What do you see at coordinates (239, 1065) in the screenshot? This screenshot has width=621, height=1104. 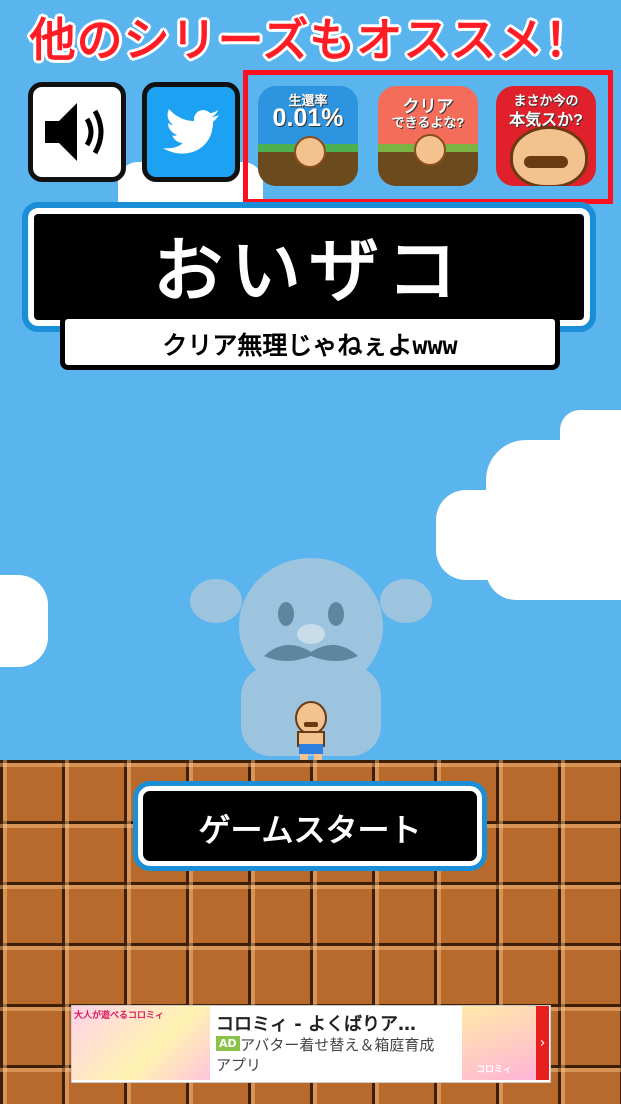 I see `ad-description-line2: アプリ` at bounding box center [239, 1065].